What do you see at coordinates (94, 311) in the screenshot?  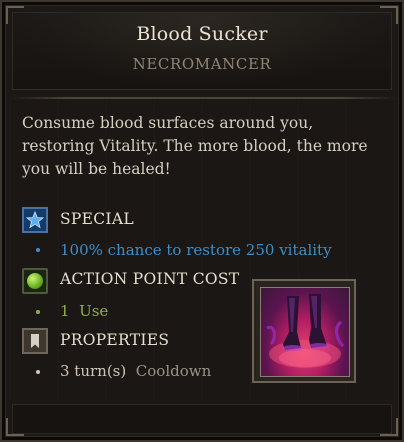 I see `ap-cost-unit: Use` at bounding box center [94, 311].